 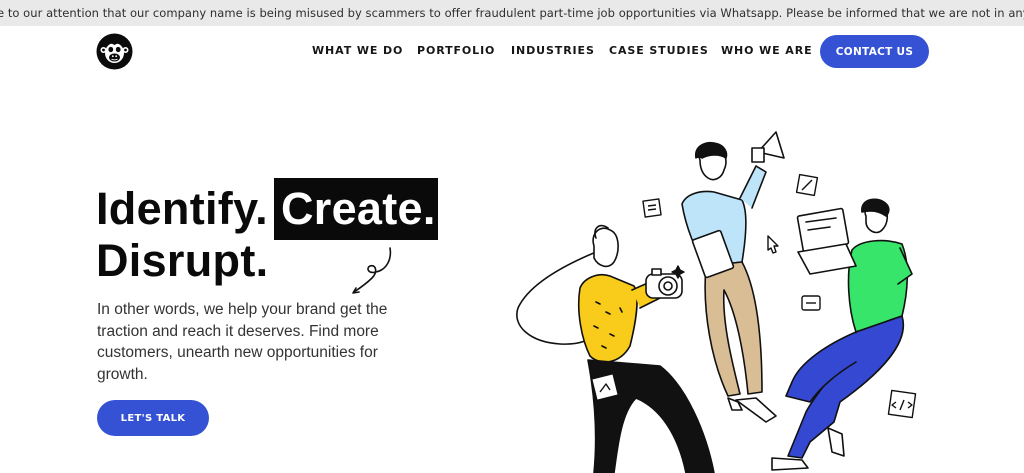 What do you see at coordinates (114, 51) in the screenshot?
I see `monkey-icon` at bounding box center [114, 51].